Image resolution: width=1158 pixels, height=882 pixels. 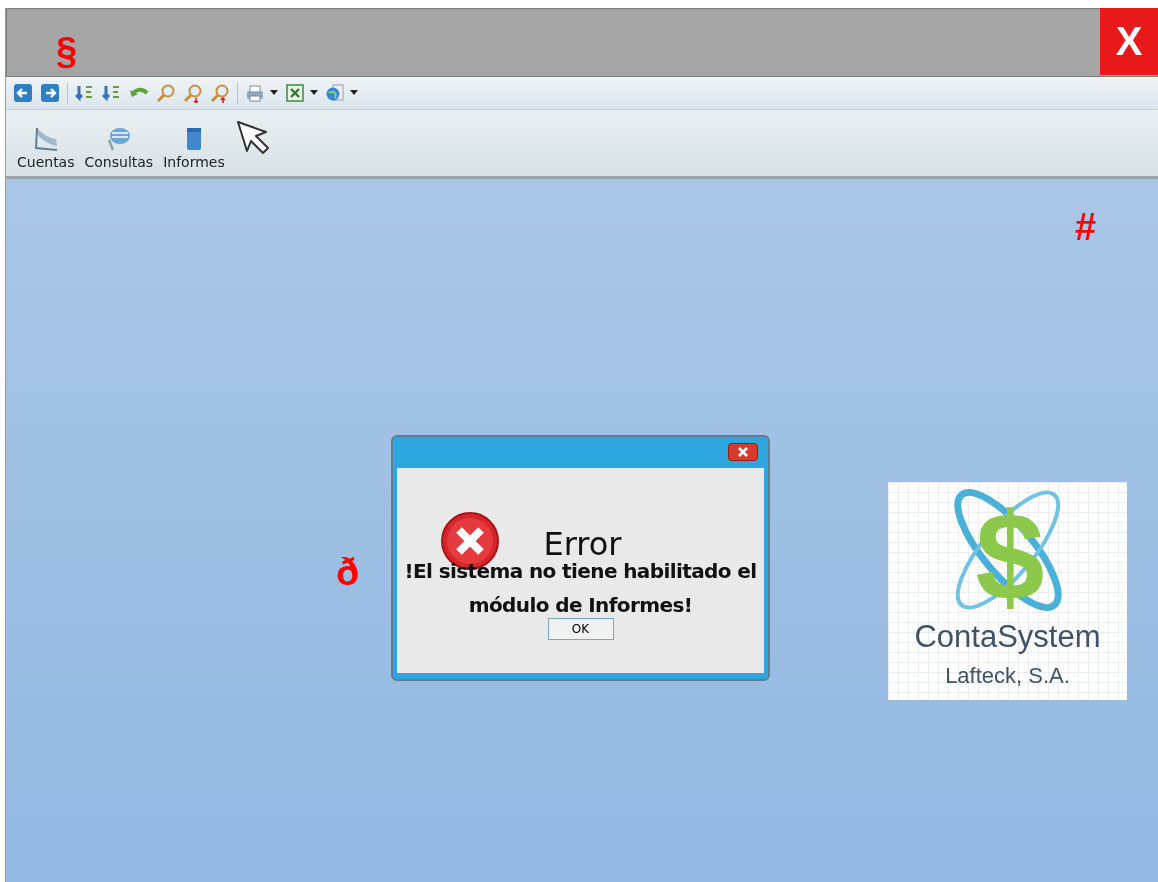 I want to click on spreadsheet-icon, so click(x=295, y=93).